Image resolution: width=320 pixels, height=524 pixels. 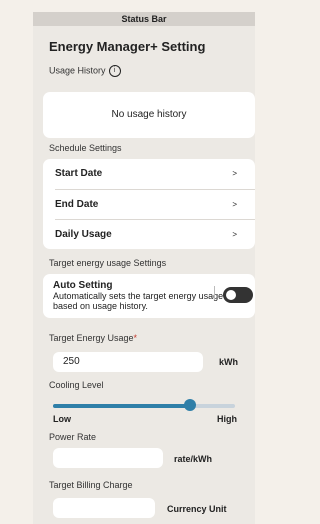 I want to click on schedule-settings-label: Schedule Settings, so click(x=85, y=148).